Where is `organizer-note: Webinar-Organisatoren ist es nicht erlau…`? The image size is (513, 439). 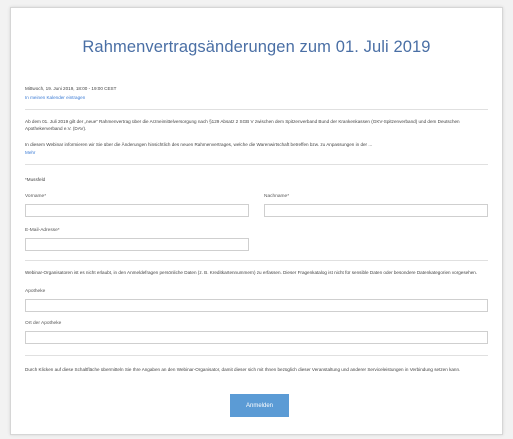 organizer-note: Webinar-Organisatoren ist es nicht erlau… is located at coordinates (251, 272).